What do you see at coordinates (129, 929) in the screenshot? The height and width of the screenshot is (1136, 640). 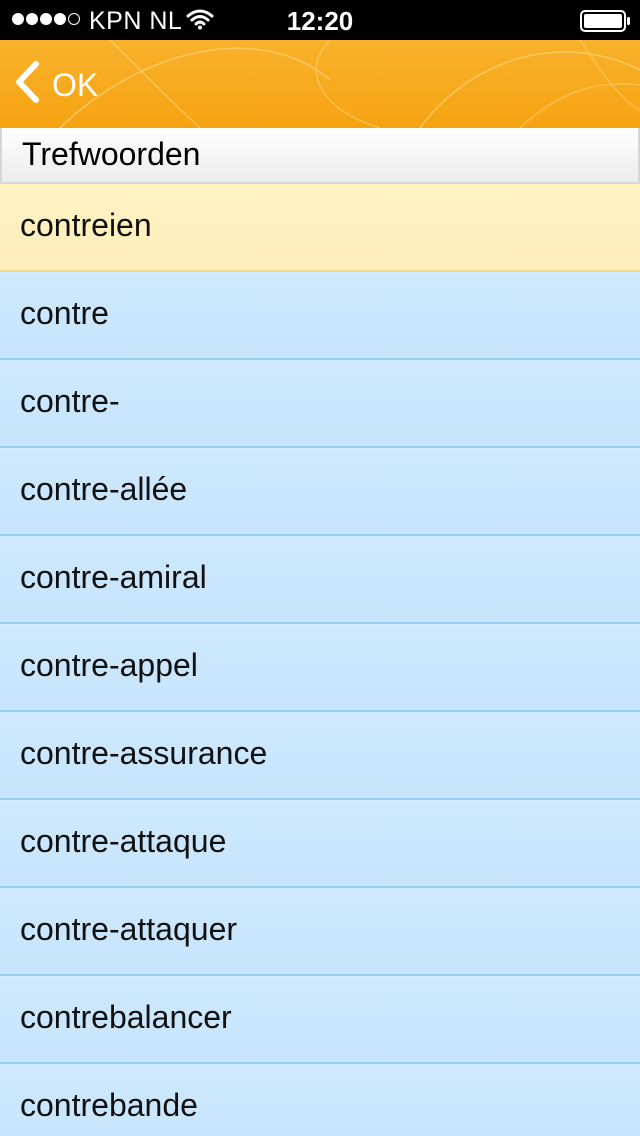 I see `list-item-label: contre-attaquer` at bounding box center [129, 929].